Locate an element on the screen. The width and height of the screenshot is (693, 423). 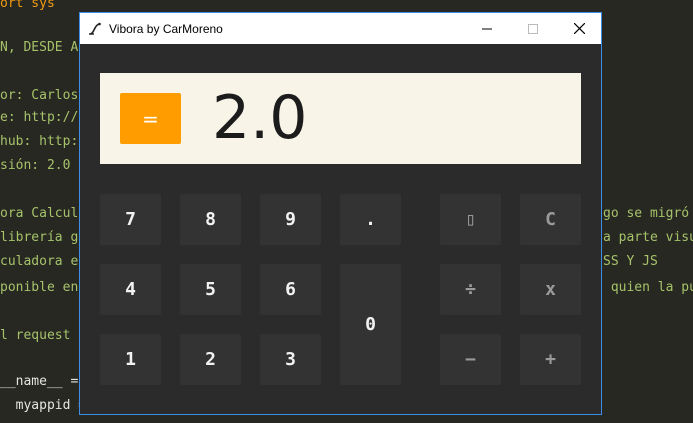
key-decimal: . is located at coordinates (370, 219).